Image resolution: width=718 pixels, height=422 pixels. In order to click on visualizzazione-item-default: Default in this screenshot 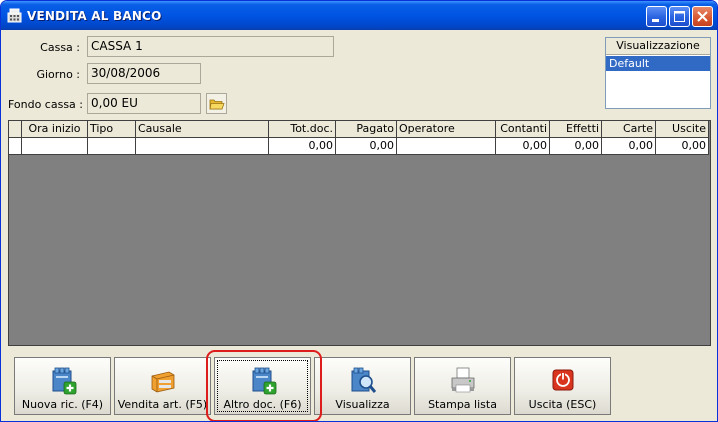, I will do `click(658, 63)`.